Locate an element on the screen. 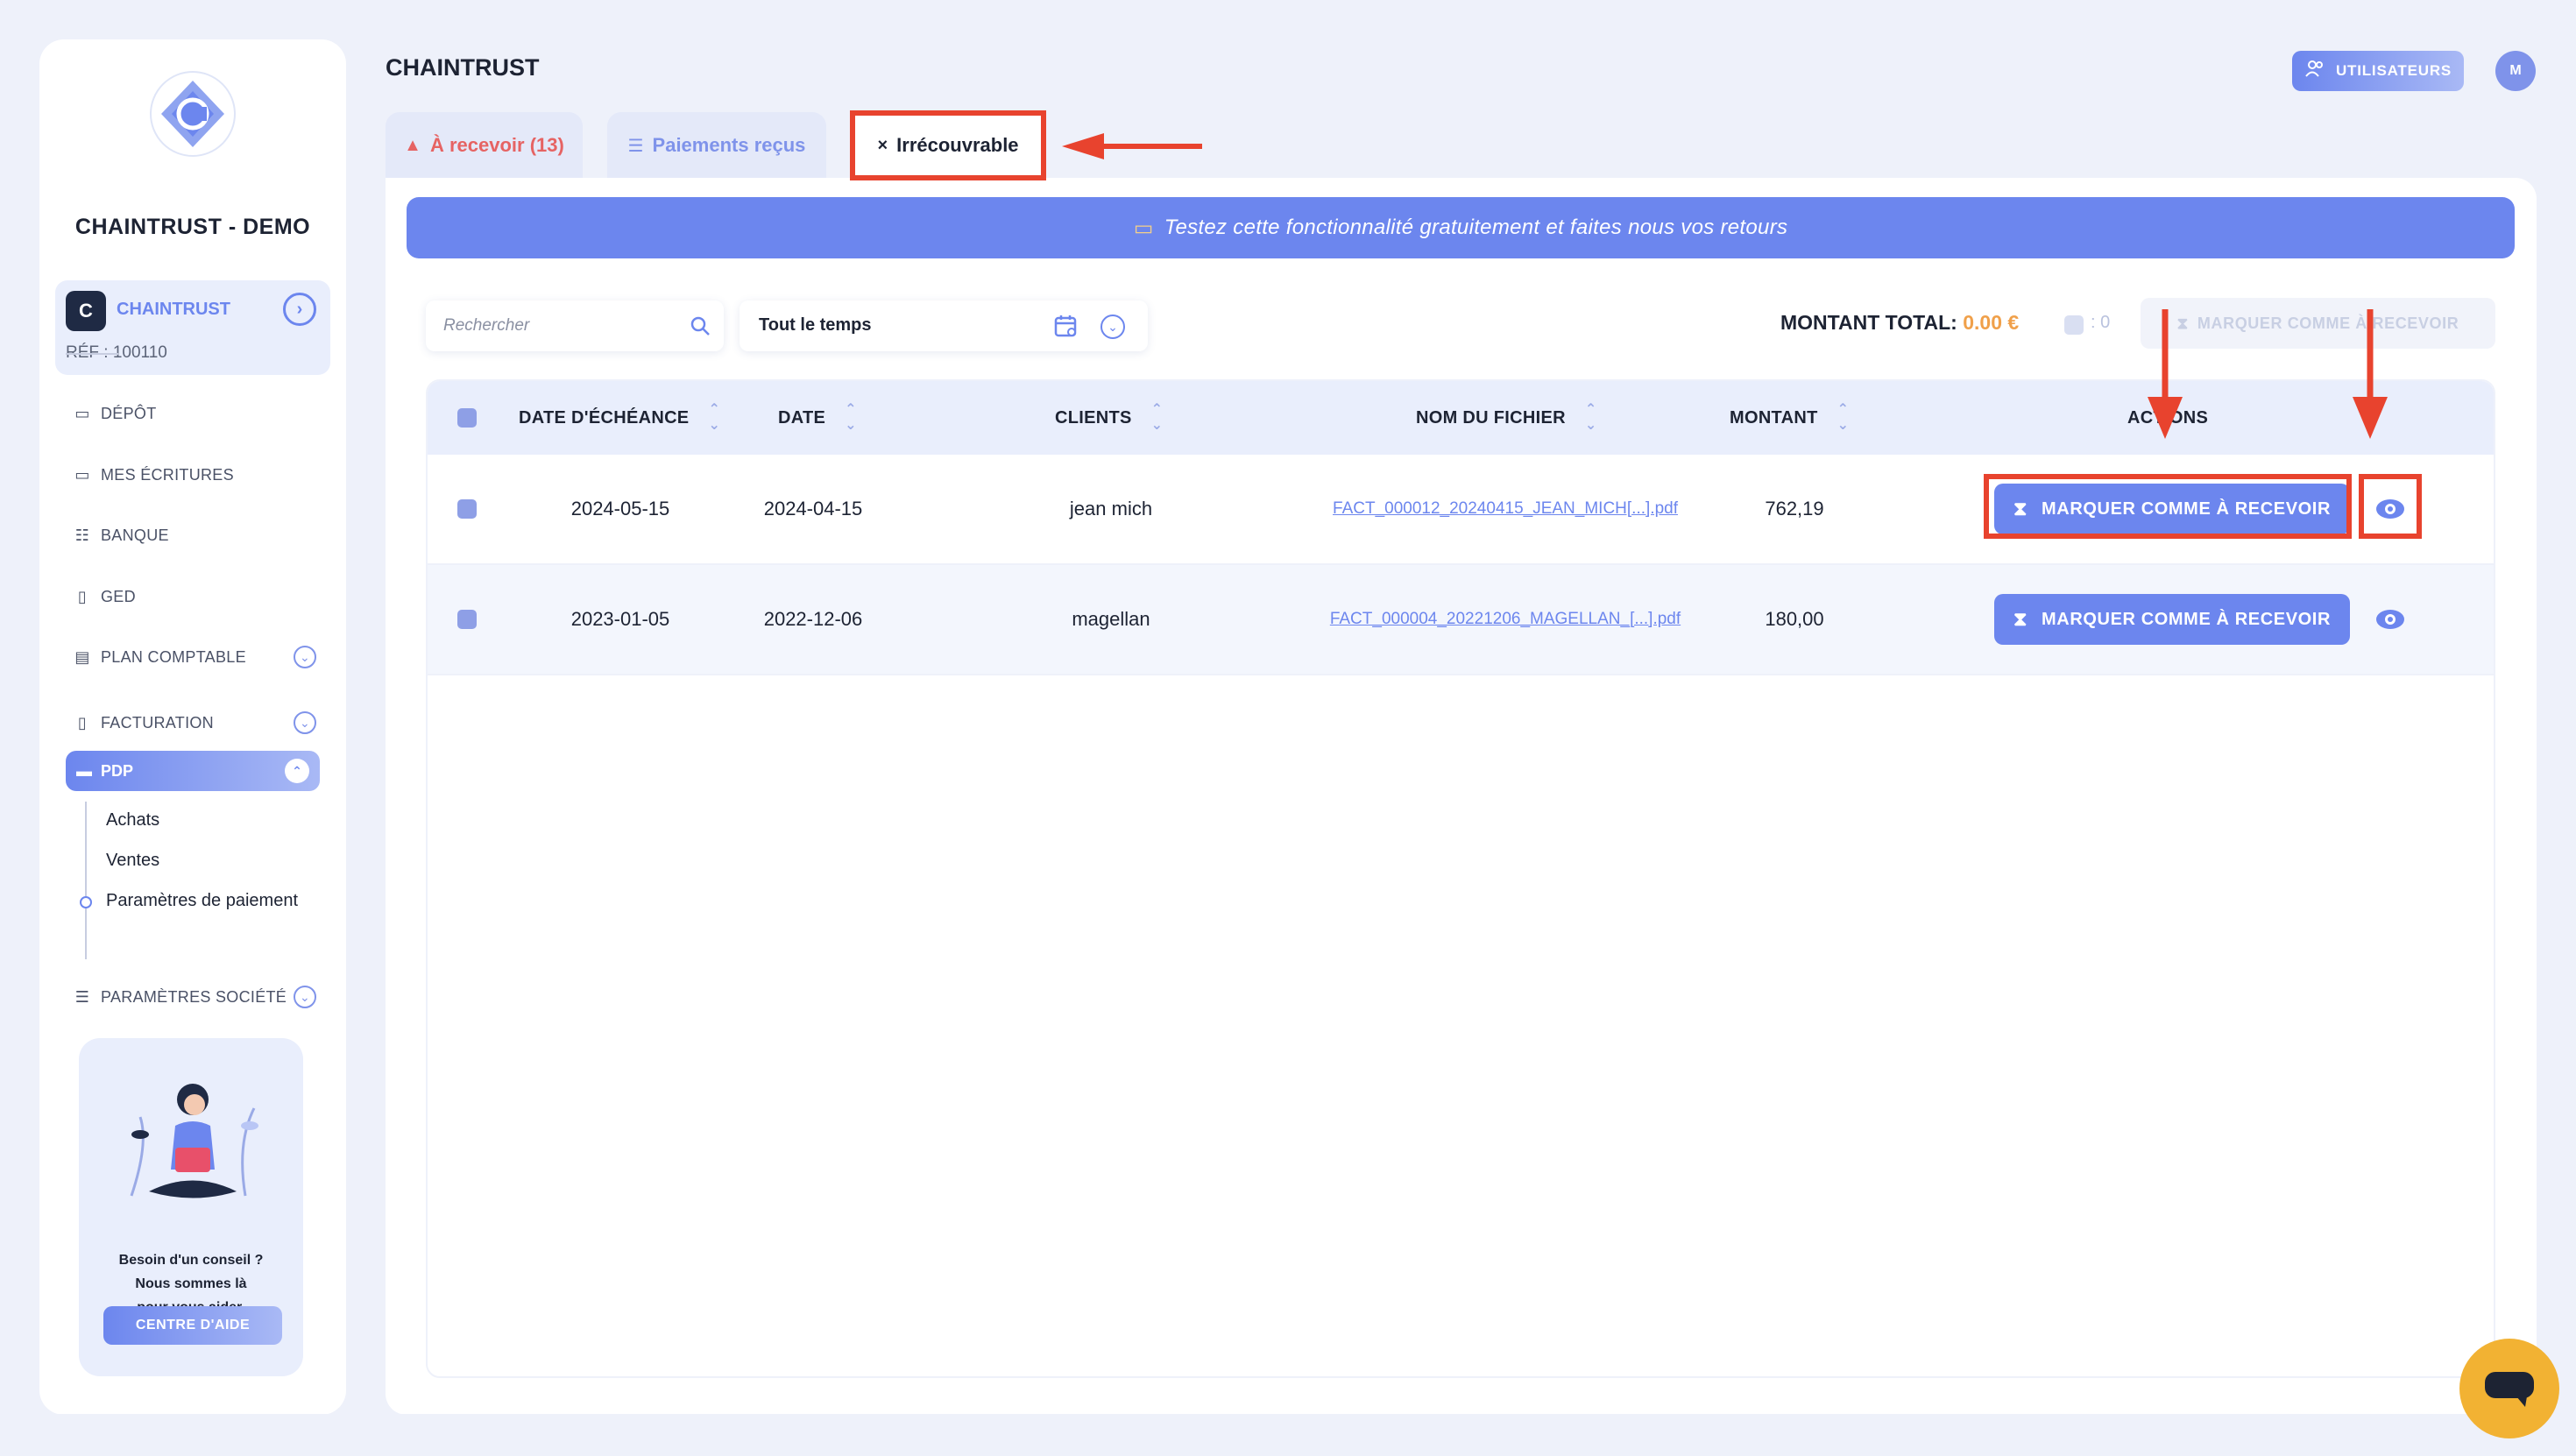 The height and width of the screenshot is (1456, 2576). column-header-amount: MONTANT ⌃ ⌄ is located at coordinates (1789, 418).